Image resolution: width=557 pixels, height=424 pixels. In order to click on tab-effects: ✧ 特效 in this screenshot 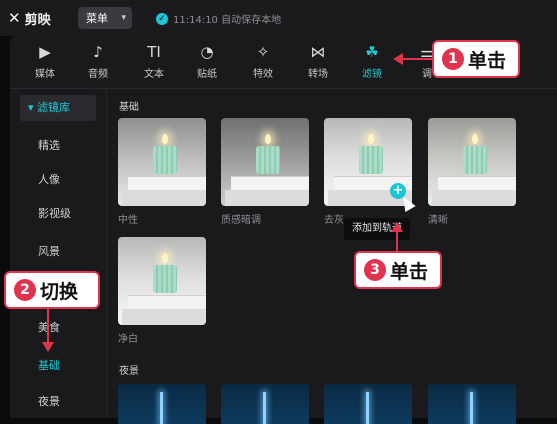, I will do `click(263, 62)`.